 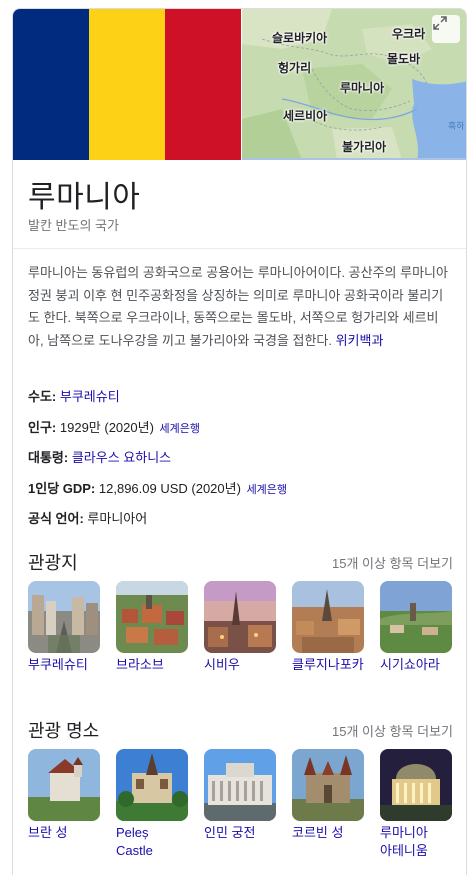 What do you see at coordinates (73, 225) in the screenshot?
I see `entity-subtitle: 발칸 반도의 국가` at bounding box center [73, 225].